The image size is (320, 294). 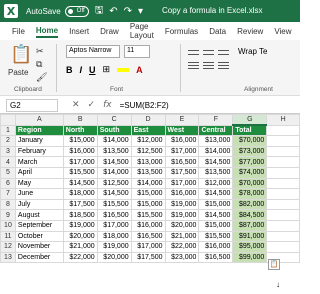 What do you see at coordinates (182, 120) in the screenshot?
I see `column-header: E` at bounding box center [182, 120].